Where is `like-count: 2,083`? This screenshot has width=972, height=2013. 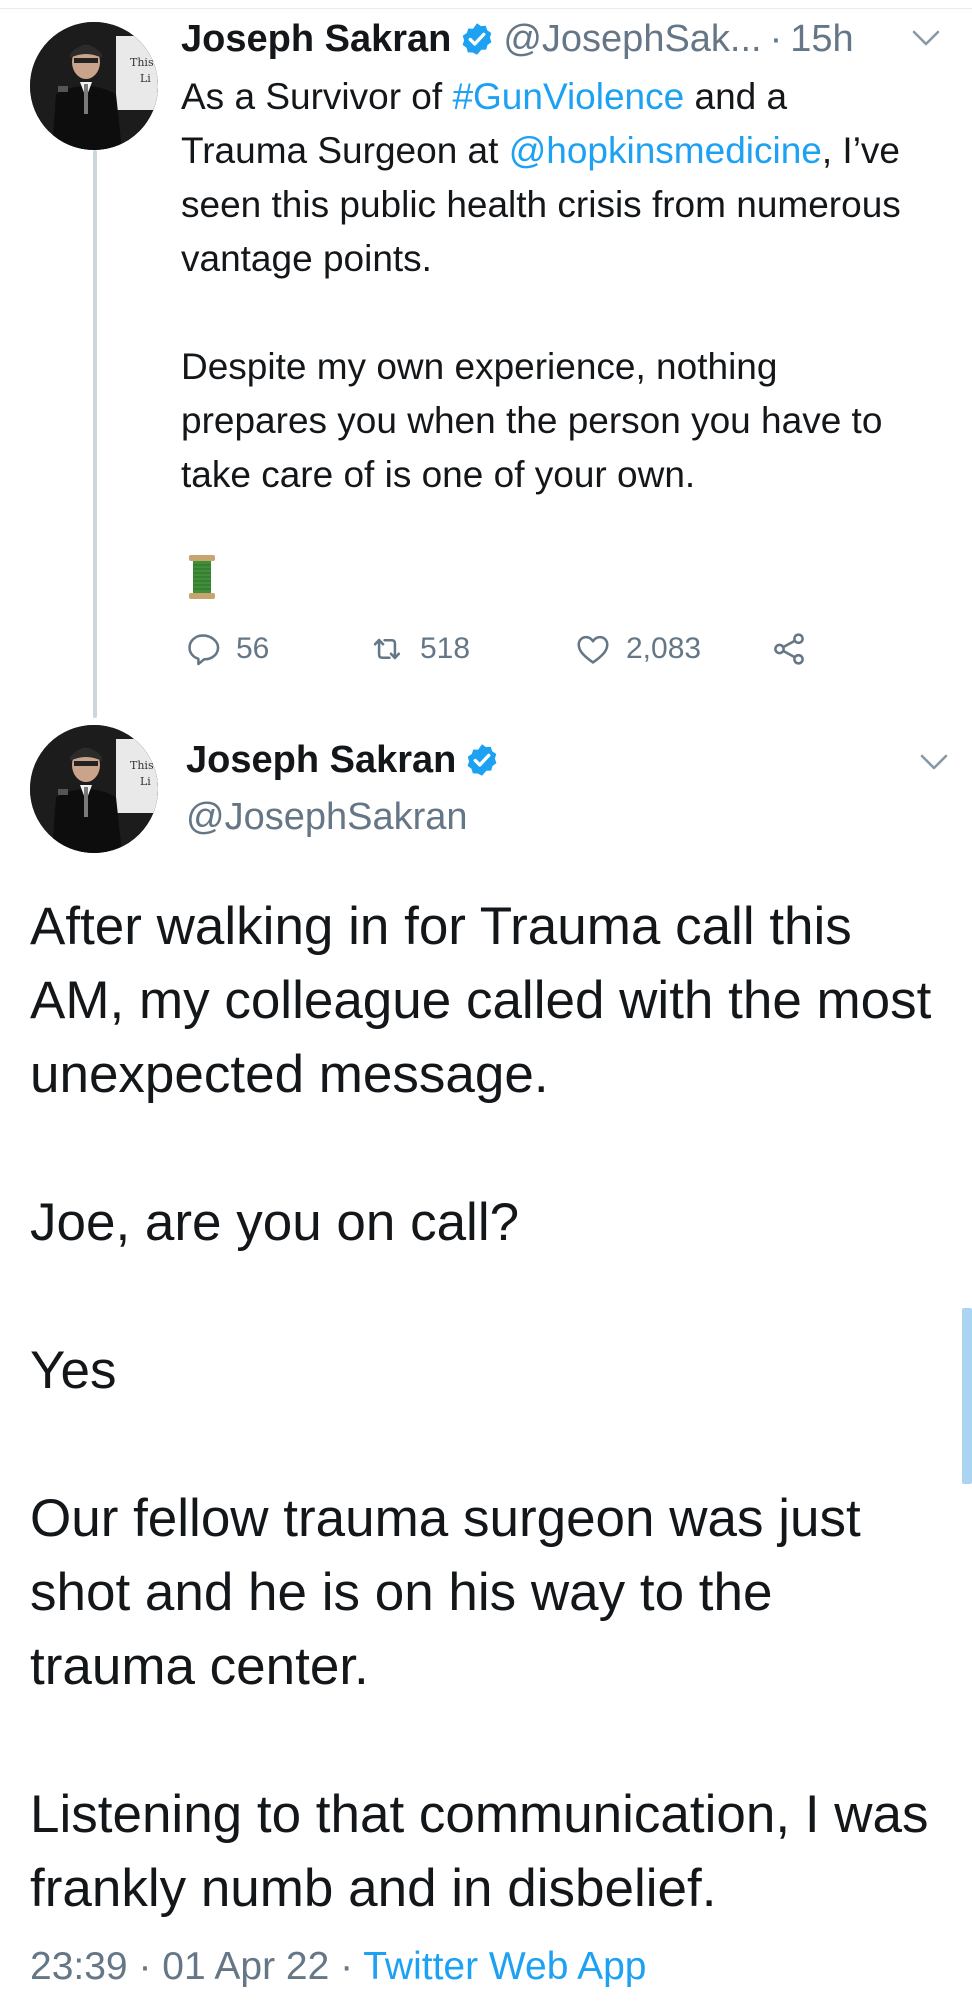 like-count: 2,083 is located at coordinates (664, 648).